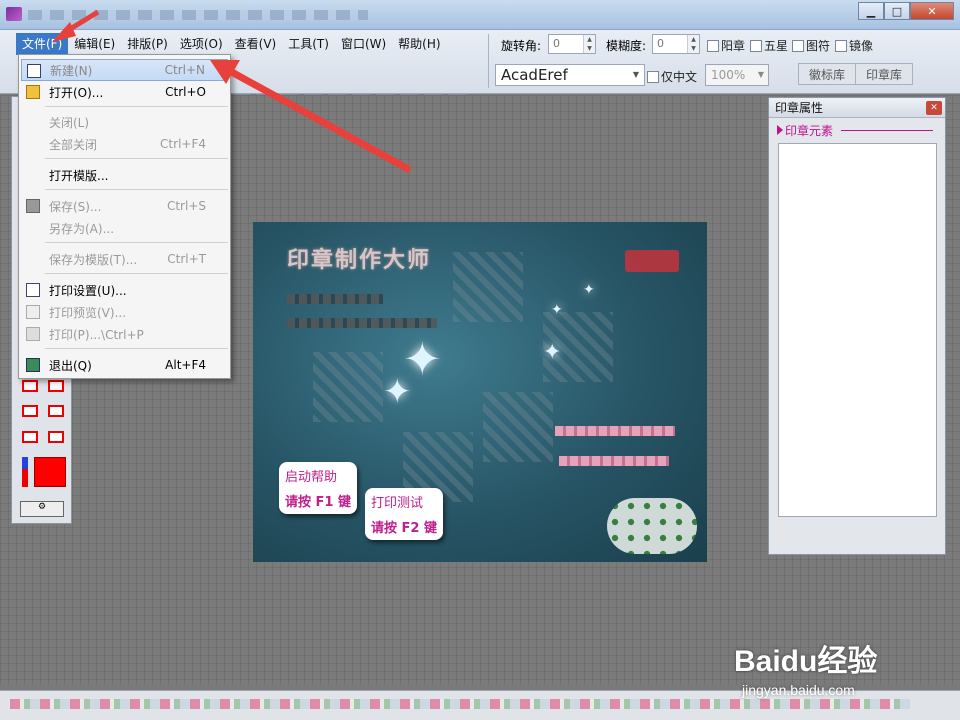  I want to click on baidu-watermark: Baidu经验 jingyan.baidu.com, so click(805, 667).